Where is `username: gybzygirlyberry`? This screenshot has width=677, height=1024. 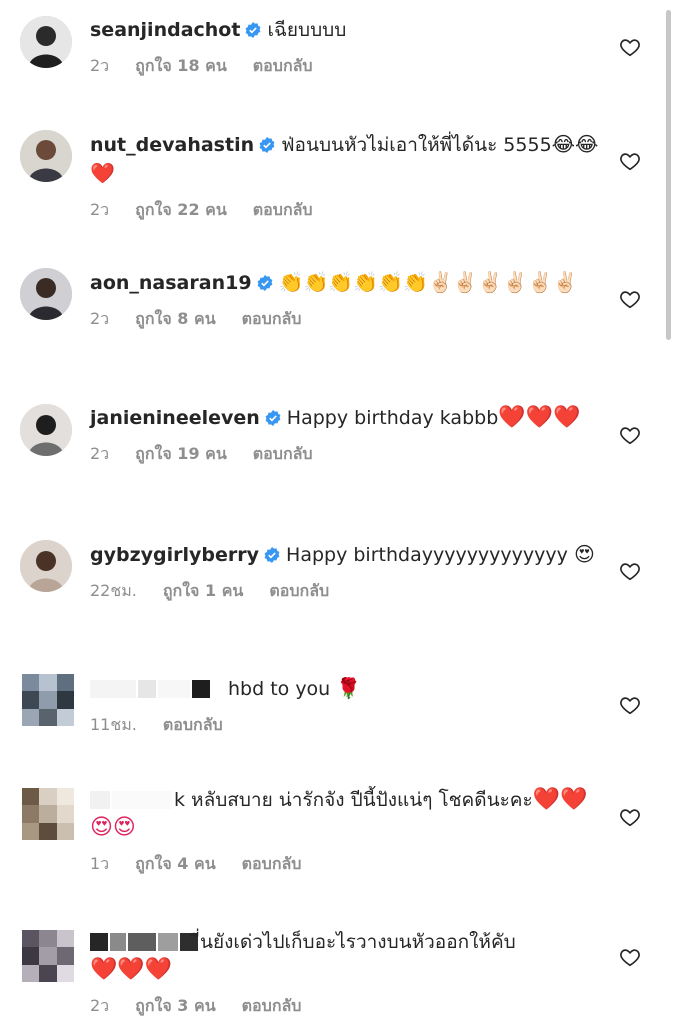
username: gybzygirlyberry is located at coordinates (174, 555).